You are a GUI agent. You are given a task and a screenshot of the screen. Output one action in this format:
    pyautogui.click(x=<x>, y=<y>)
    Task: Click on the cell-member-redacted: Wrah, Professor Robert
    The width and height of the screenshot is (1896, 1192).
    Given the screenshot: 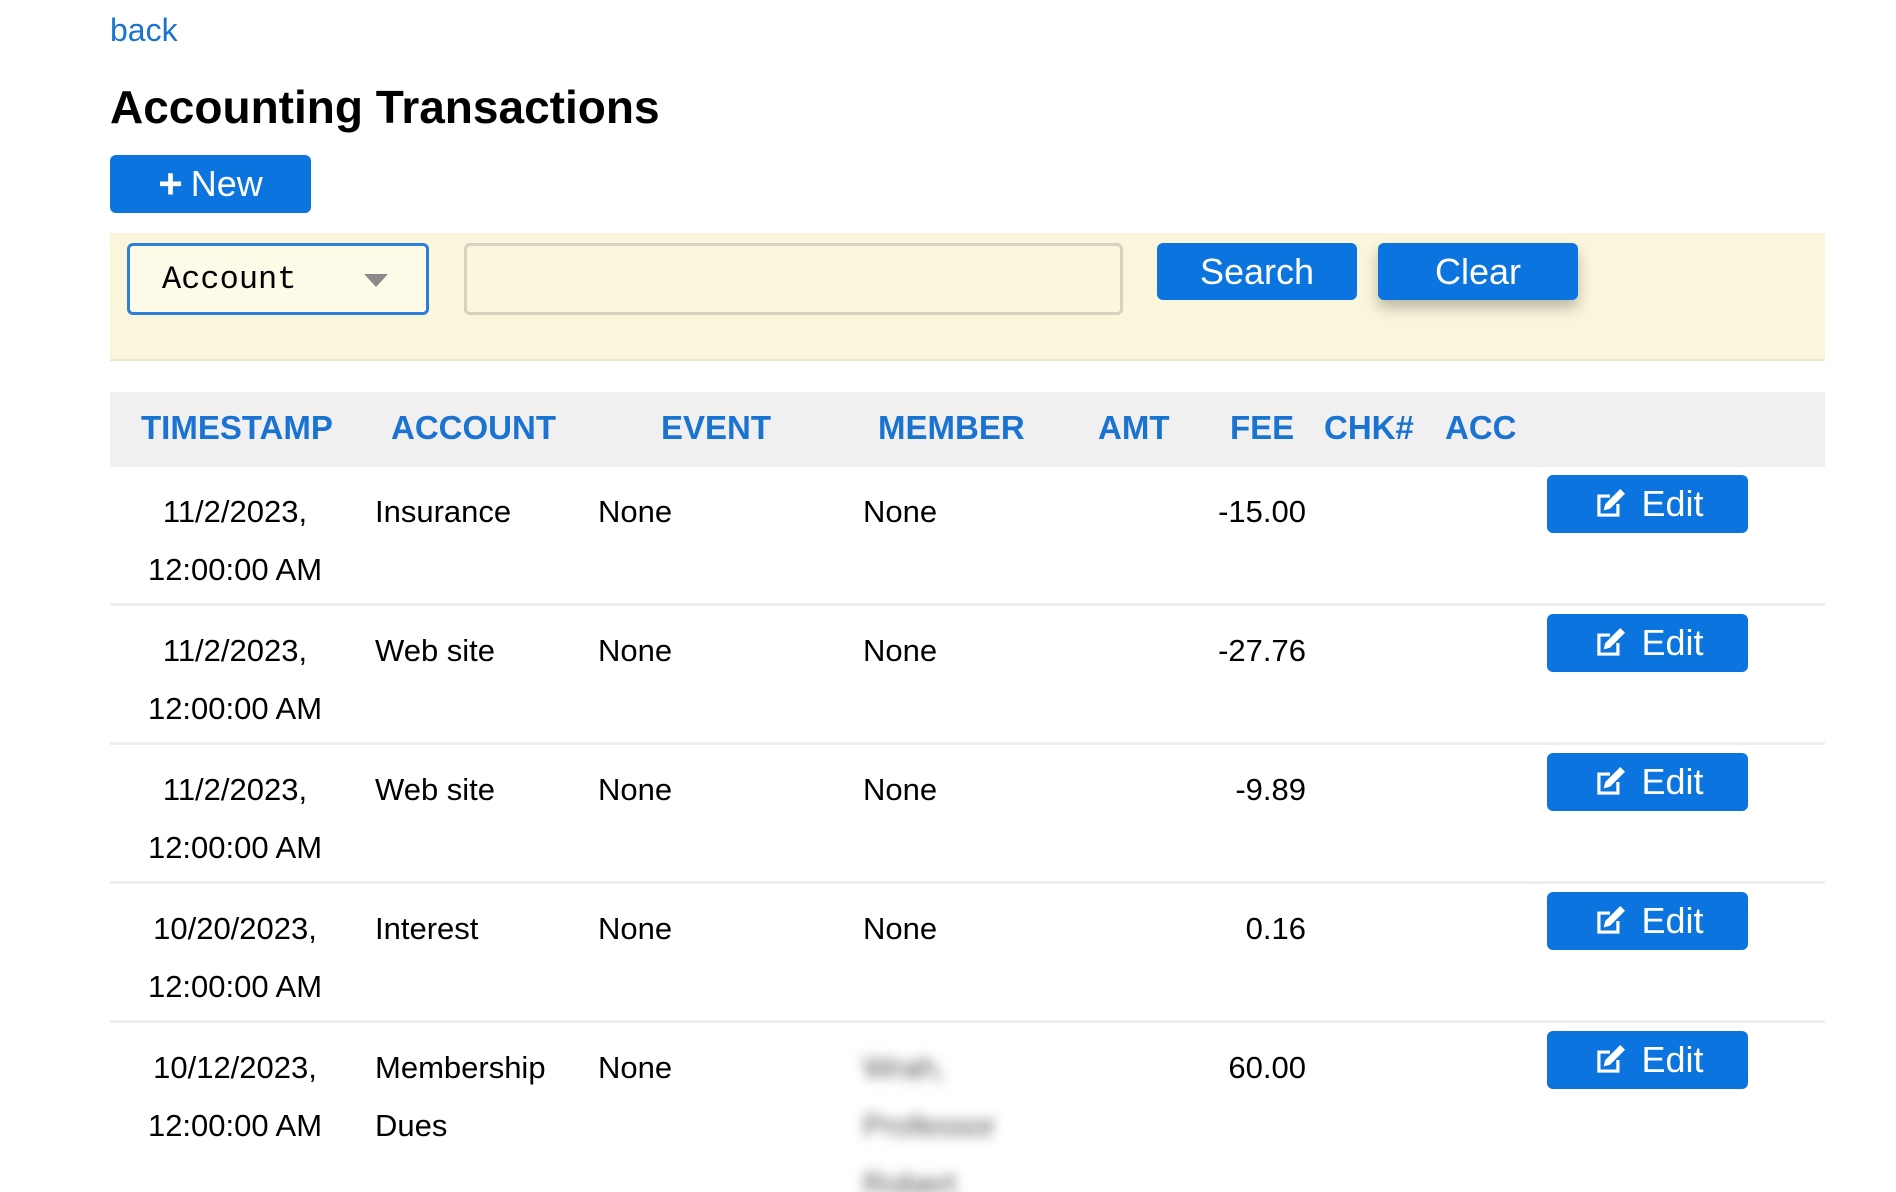 What is the action you would take?
    pyautogui.click(x=929, y=1115)
    